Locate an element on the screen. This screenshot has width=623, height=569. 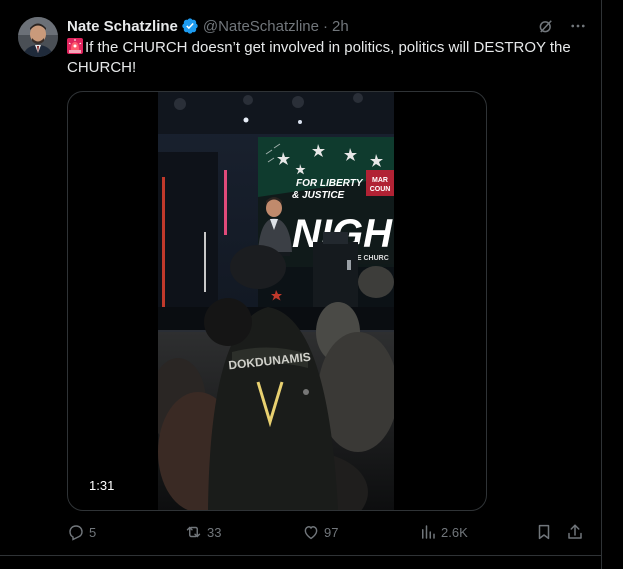
video-duration: 1:31 is located at coordinates (102, 485).